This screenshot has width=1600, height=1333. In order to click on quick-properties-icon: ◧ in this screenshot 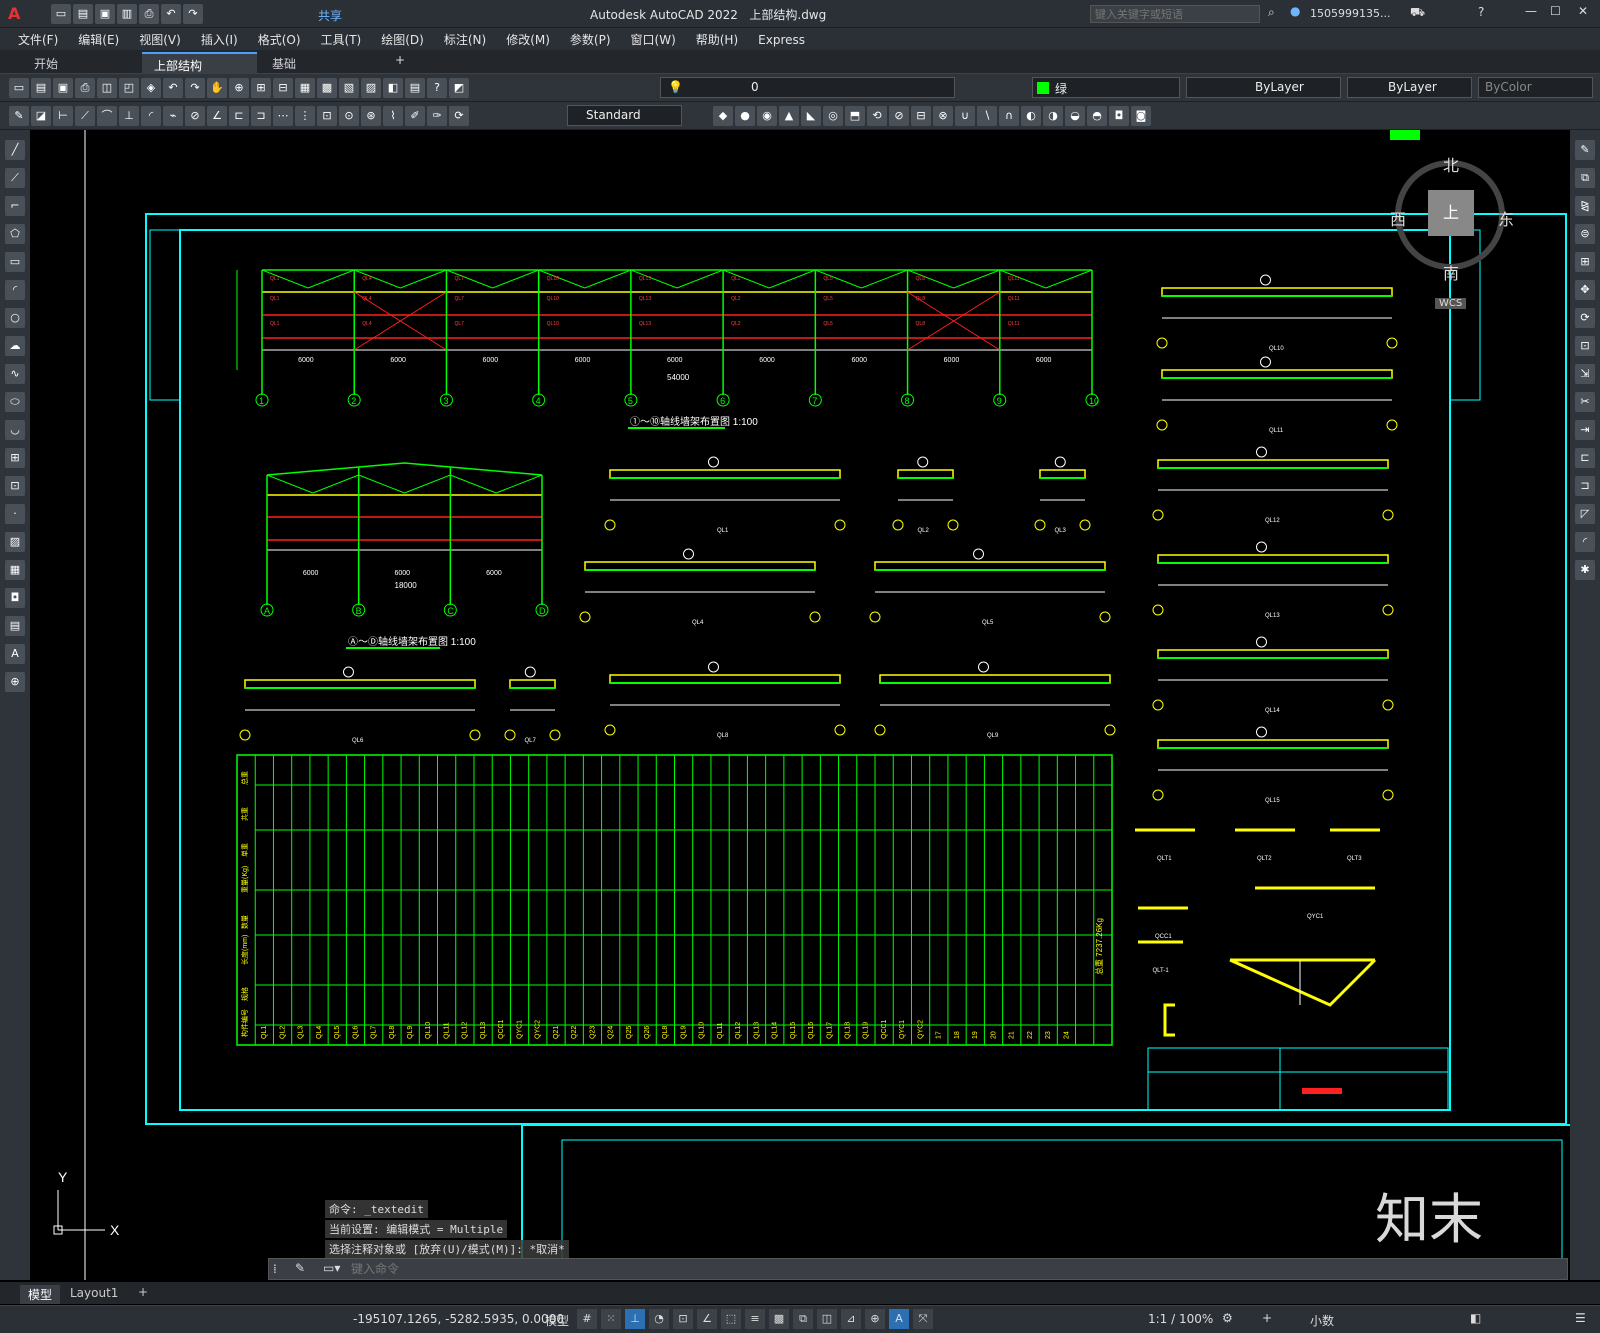, I will do `click(1475, 1318)`.